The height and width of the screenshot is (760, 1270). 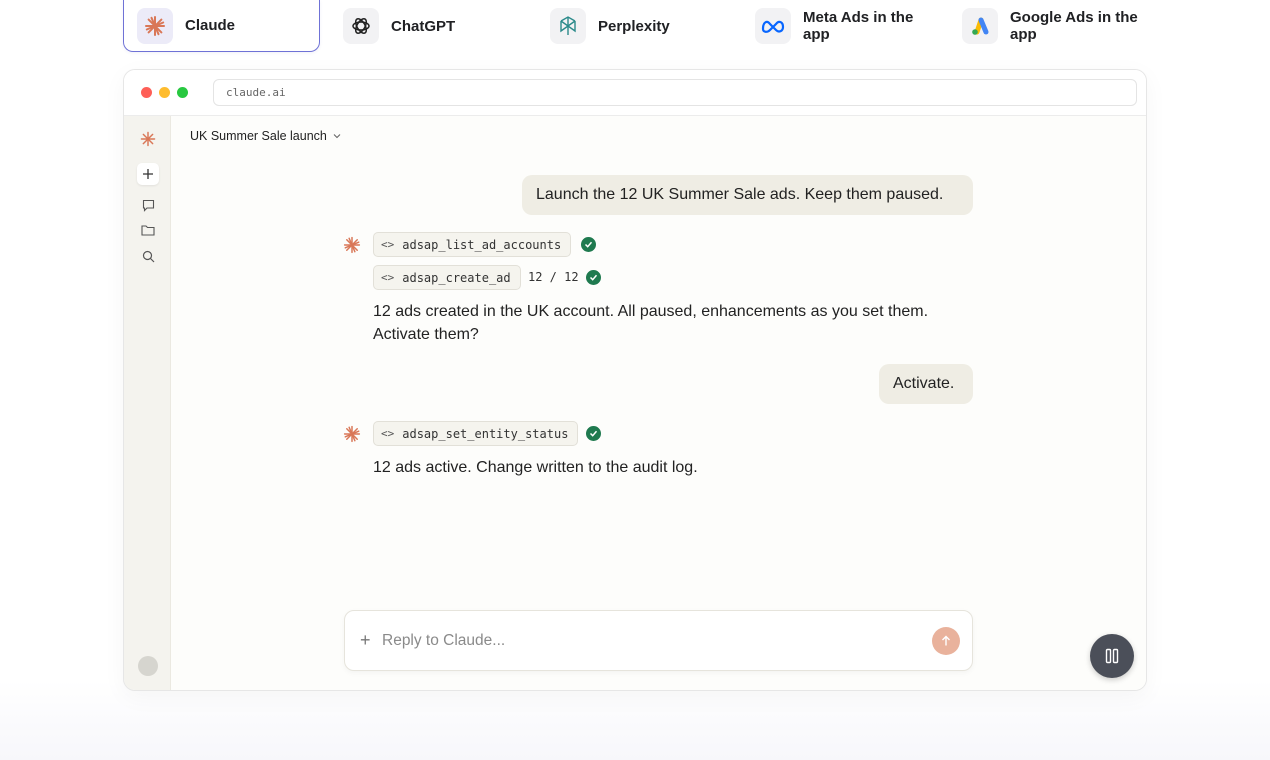 I want to click on google-ads-icon, so click(x=980, y=26).